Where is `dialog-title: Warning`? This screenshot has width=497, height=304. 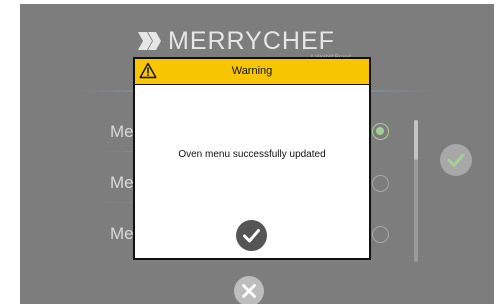 dialog-title: Warning is located at coordinates (252, 71).